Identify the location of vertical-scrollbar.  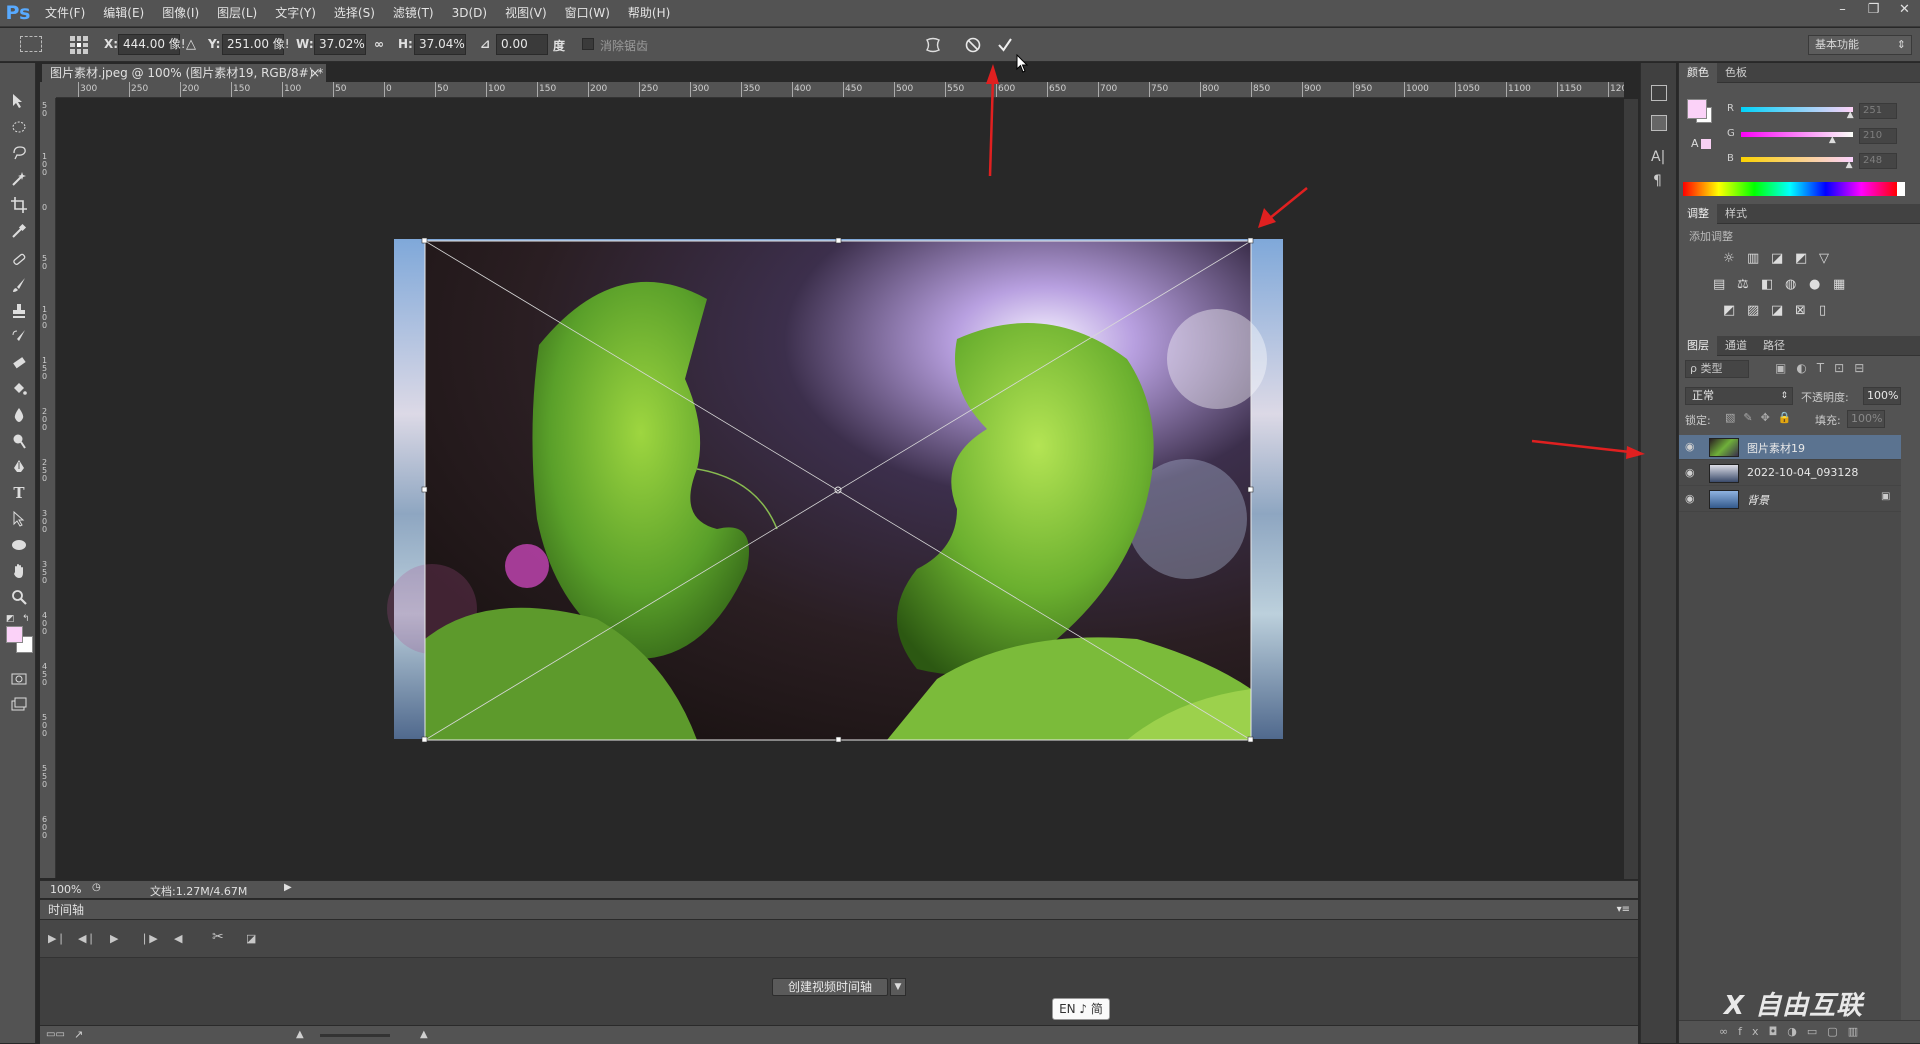
(1631, 489).